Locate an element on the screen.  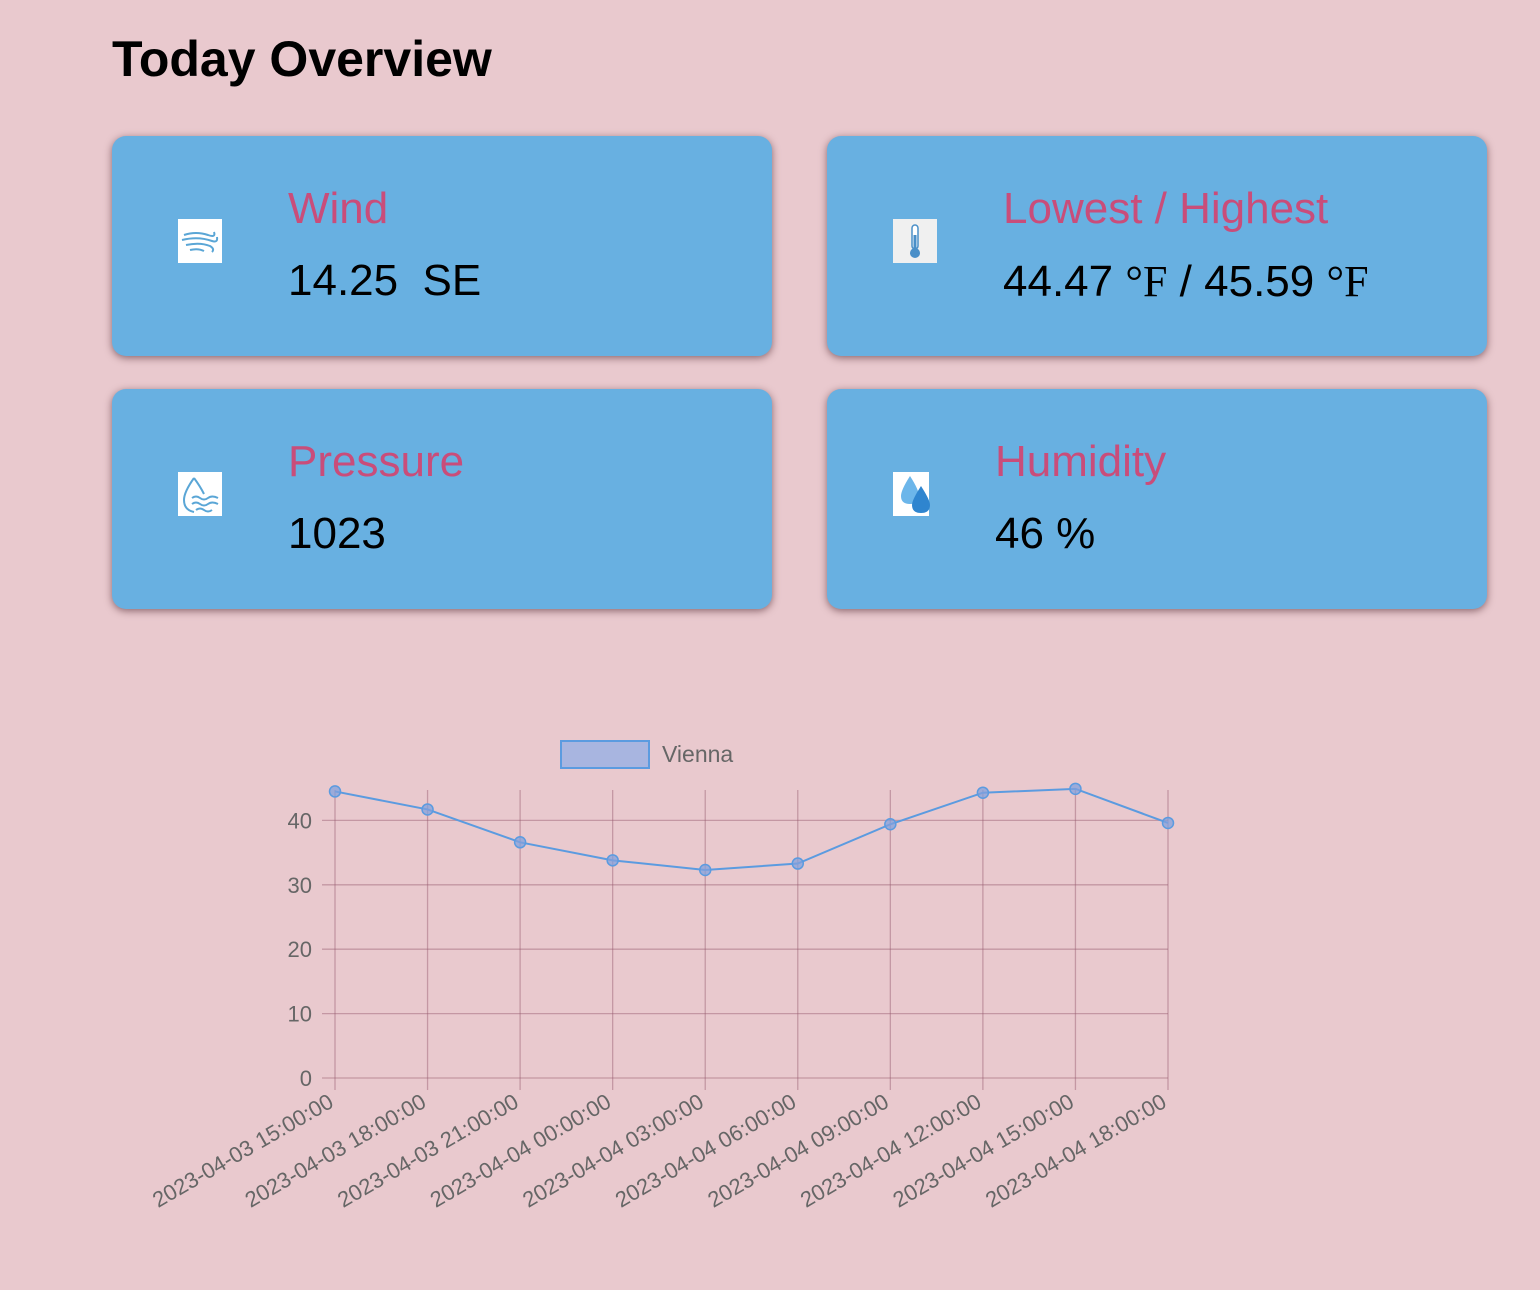
y-tick-label: 0 is located at coordinates (306, 1078).